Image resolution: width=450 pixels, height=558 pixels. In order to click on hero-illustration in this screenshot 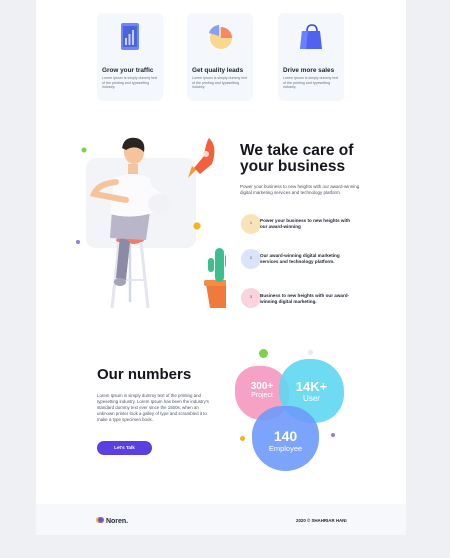, I will do `click(151, 223)`.